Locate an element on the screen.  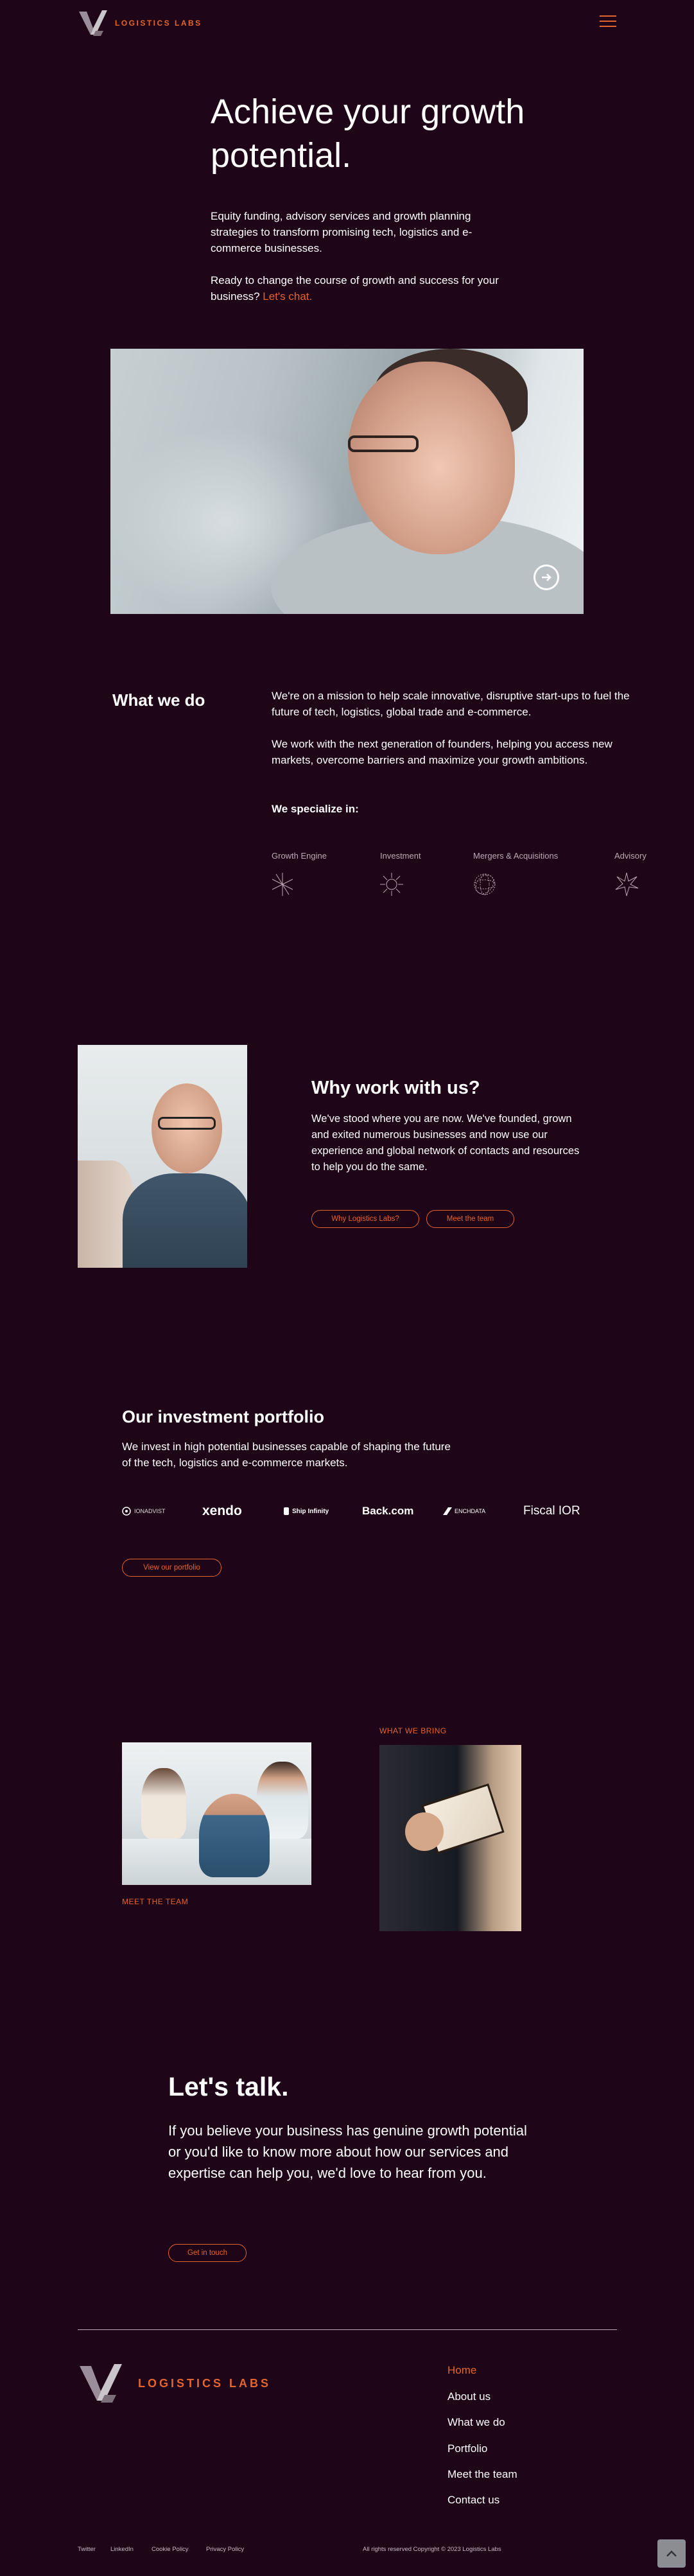
dotted-sphere-icon is located at coordinates (485, 884).